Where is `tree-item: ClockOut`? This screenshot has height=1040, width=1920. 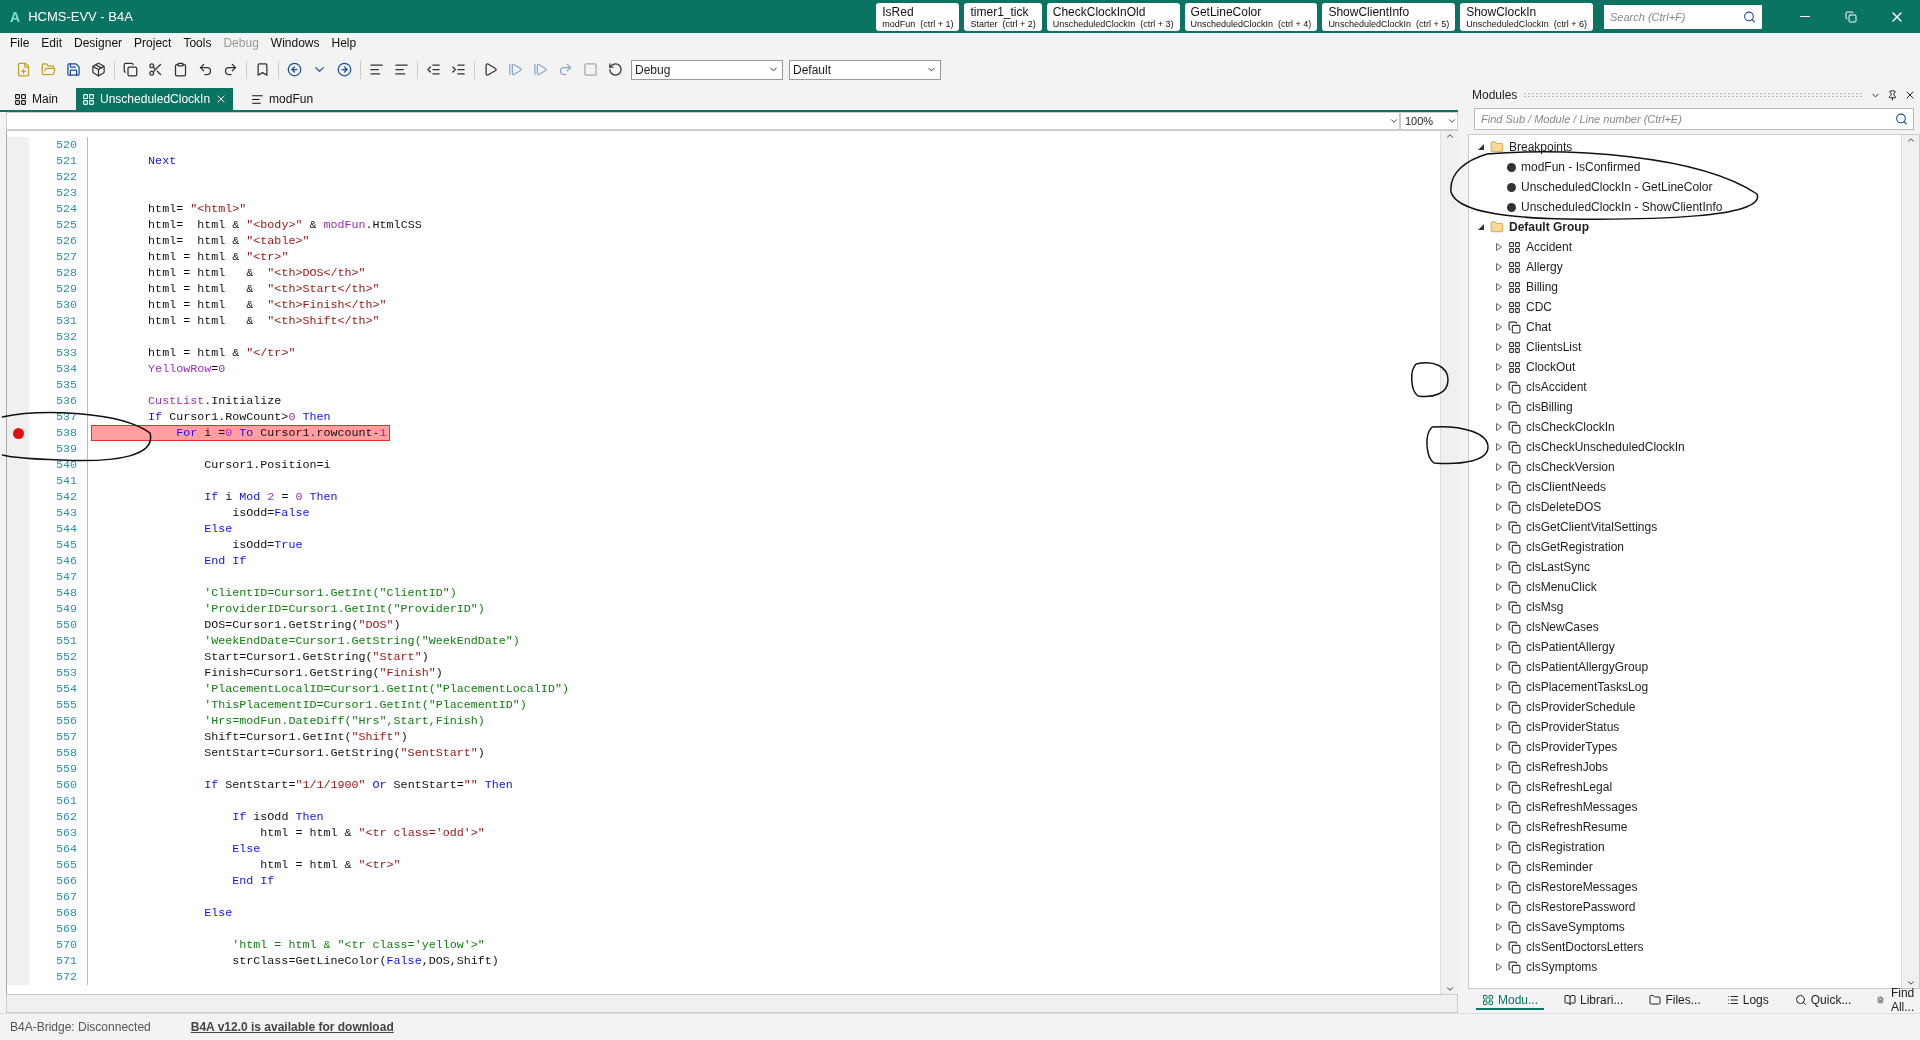 tree-item: ClockOut is located at coordinates (1551, 367).